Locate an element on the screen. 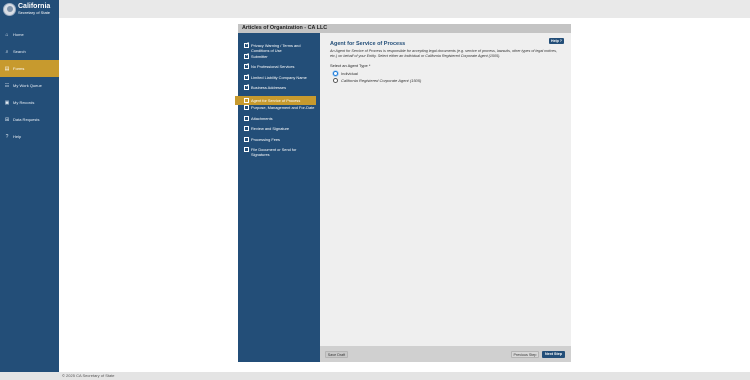 The width and height of the screenshot is (750, 380). nav-item-label: Home is located at coordinates (18, 34).